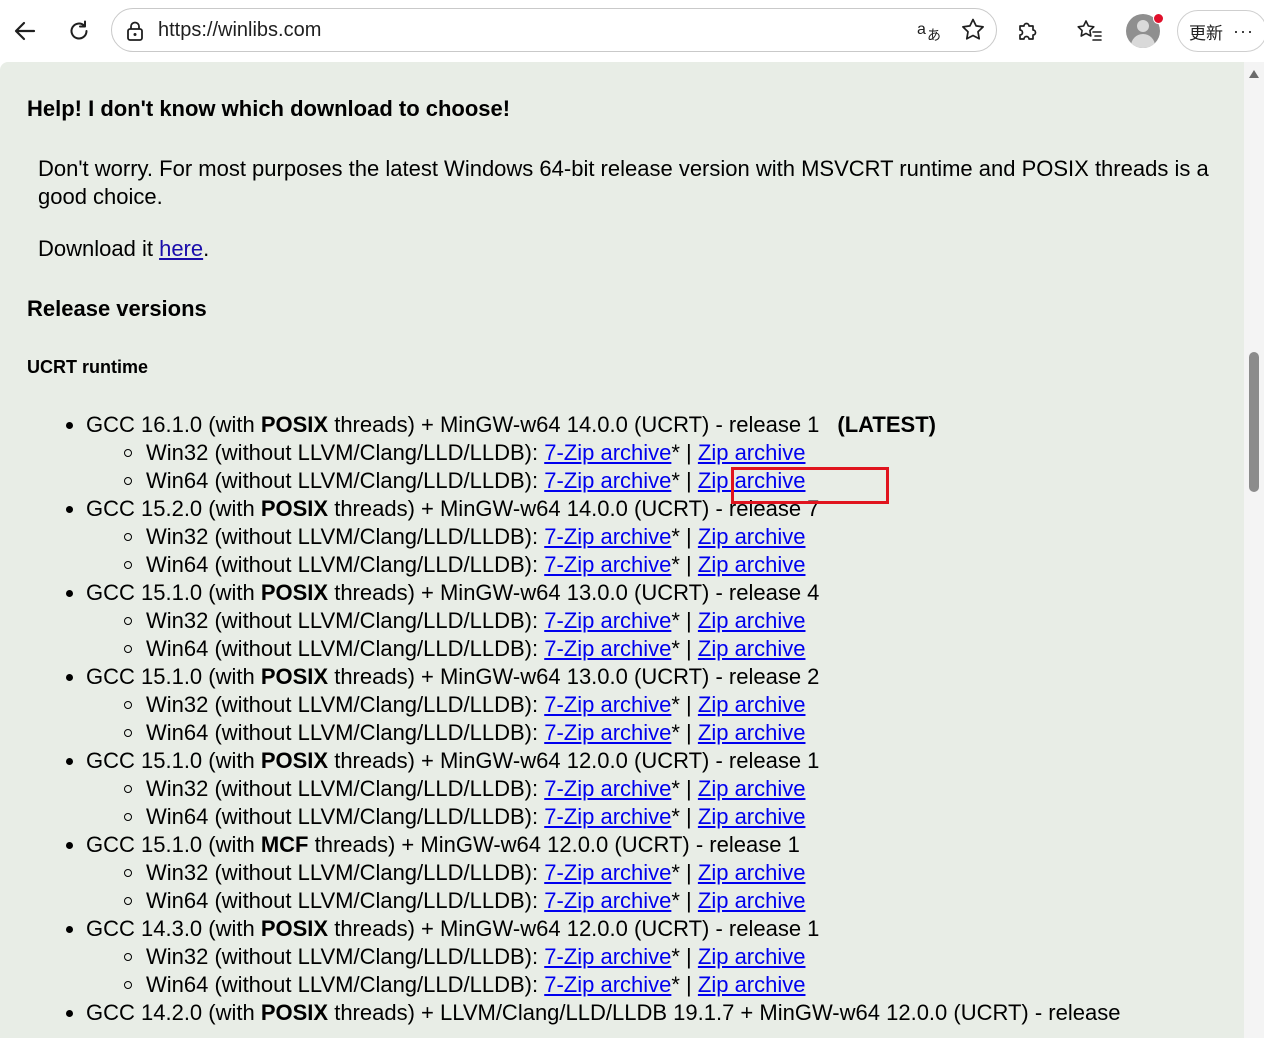 This screenshot has width=1264, height=1038. I want to click on extensions-button, so click(1028, 31).